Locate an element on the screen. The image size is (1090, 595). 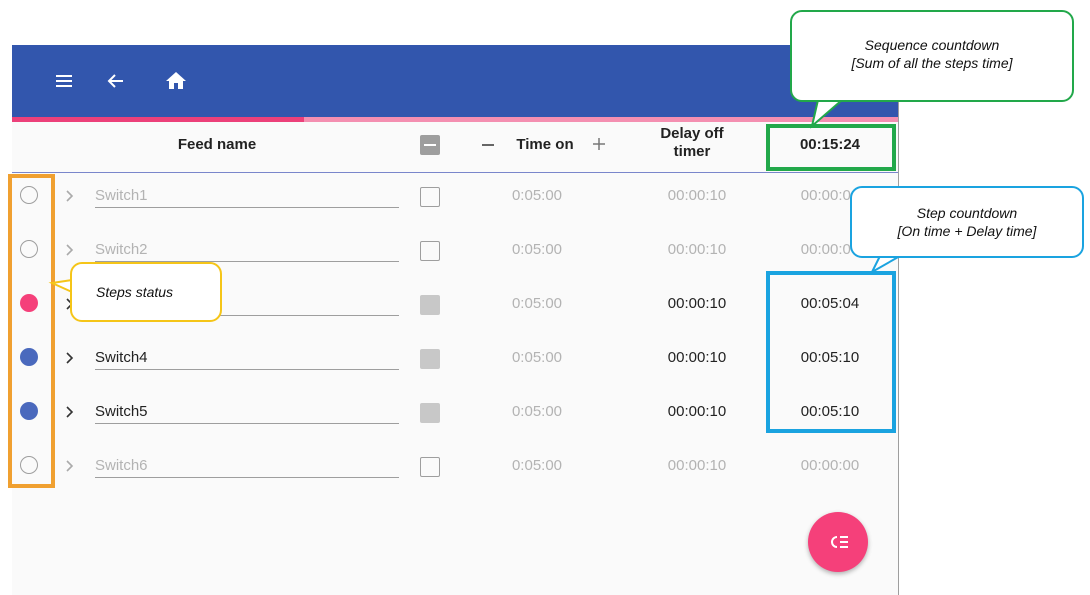
steps-status-callout: Steps status is located at coordinates (146, 292).